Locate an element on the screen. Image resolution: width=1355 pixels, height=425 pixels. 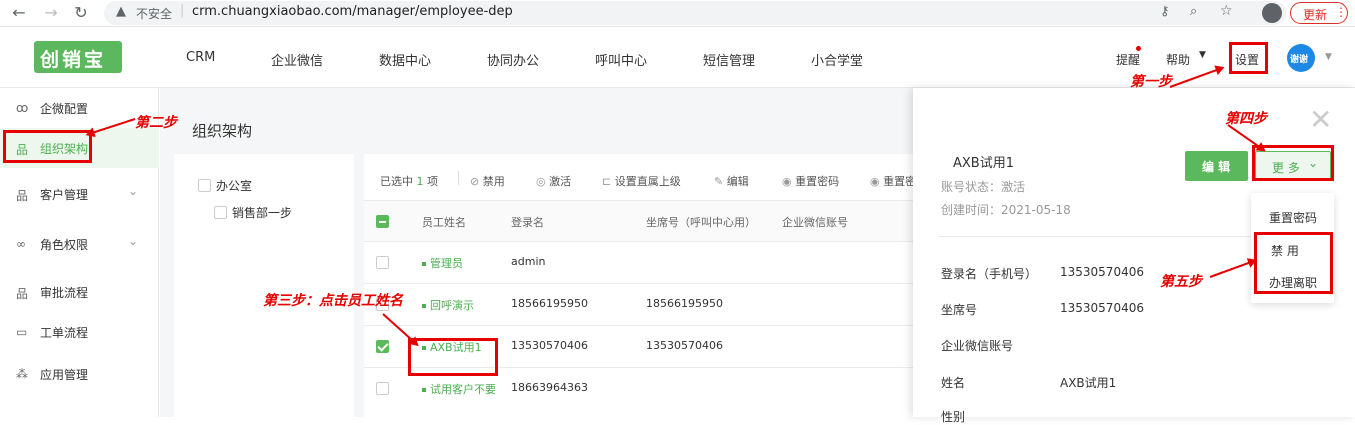
nav-crm: CRM is located at coordinates (200, 57).